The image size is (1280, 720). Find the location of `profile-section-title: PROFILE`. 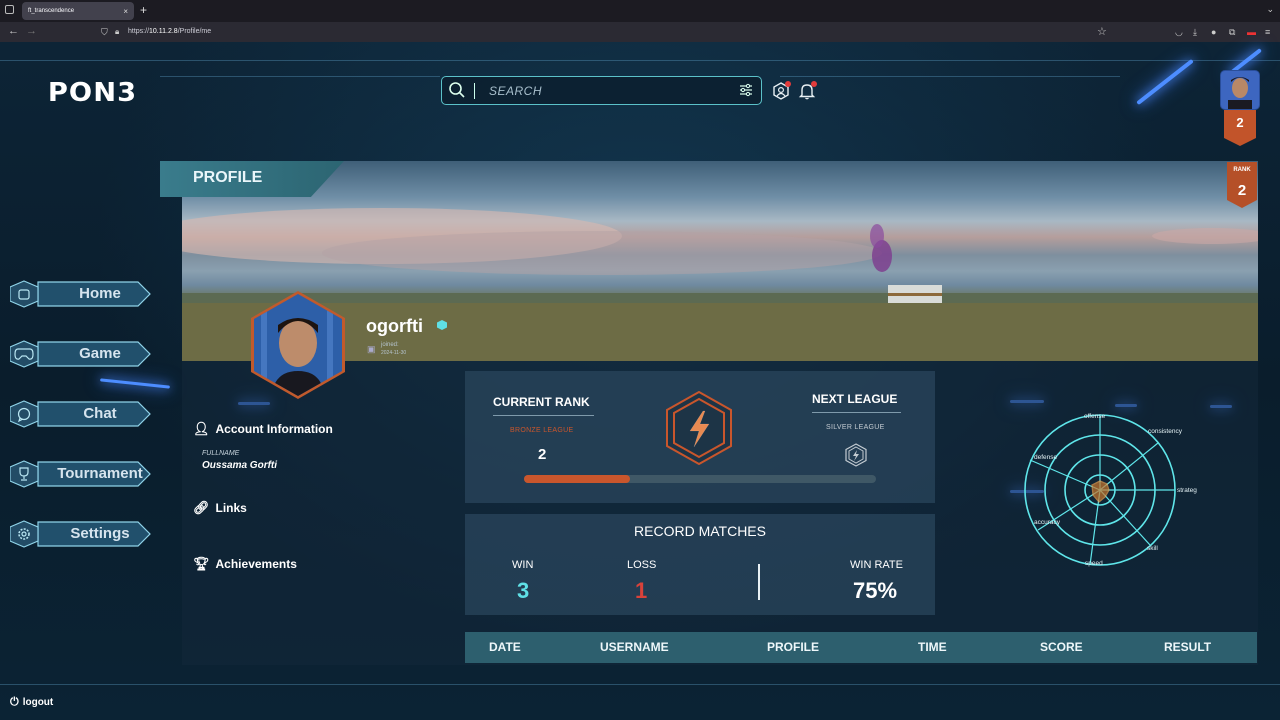

profile-section-title: PROFILE is located at coordinates (228, 177).